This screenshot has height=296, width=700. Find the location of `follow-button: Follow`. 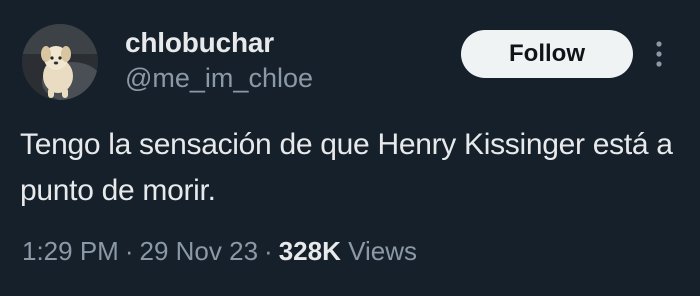

follow-button: Follow is located at coordinates (547, 54).